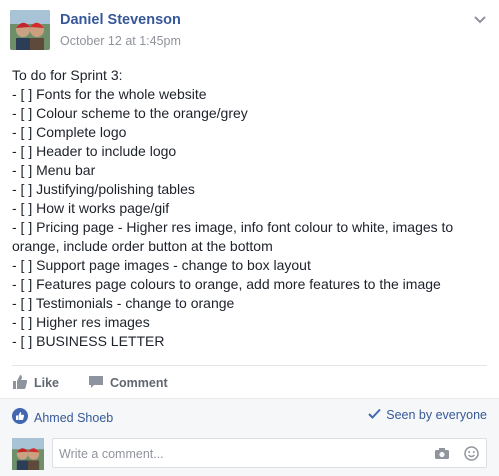  I want to click on reactions-bar: Ahmed Shoeb Seen by everyone, so click(249, 415).